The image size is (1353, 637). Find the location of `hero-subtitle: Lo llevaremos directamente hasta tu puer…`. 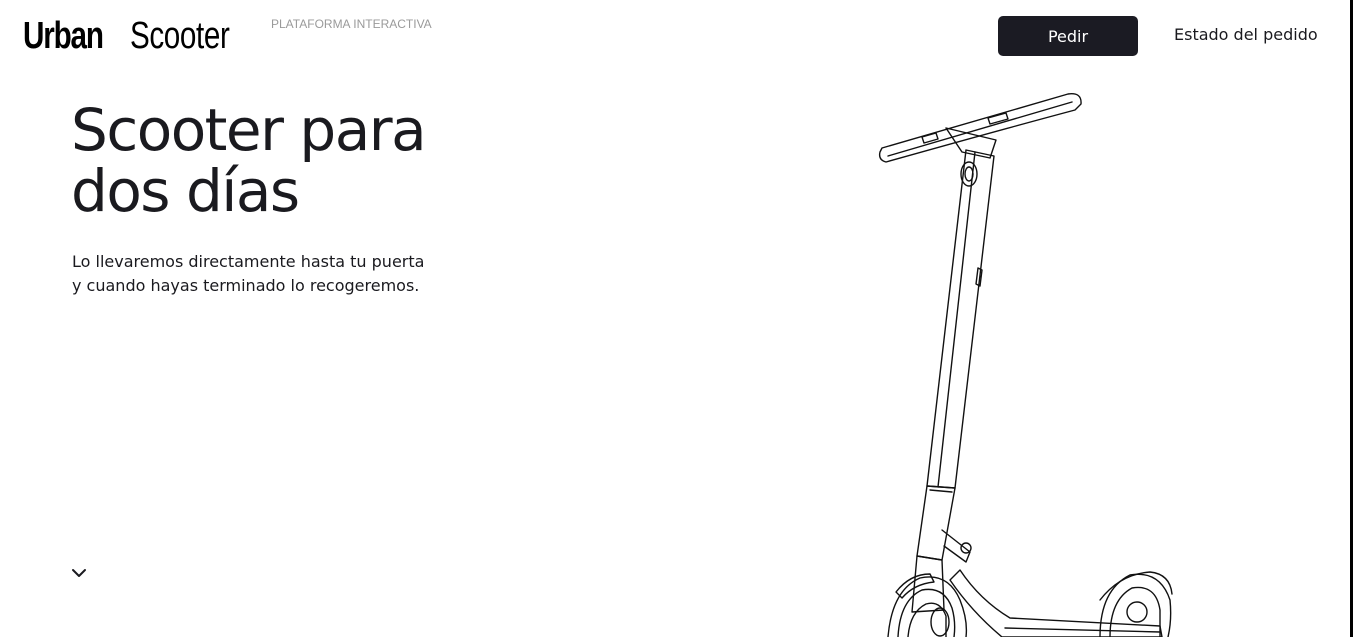

hero-subtitle: Lo llevaremos directamente hasta tu puer… is located at coordinates (262, 274).